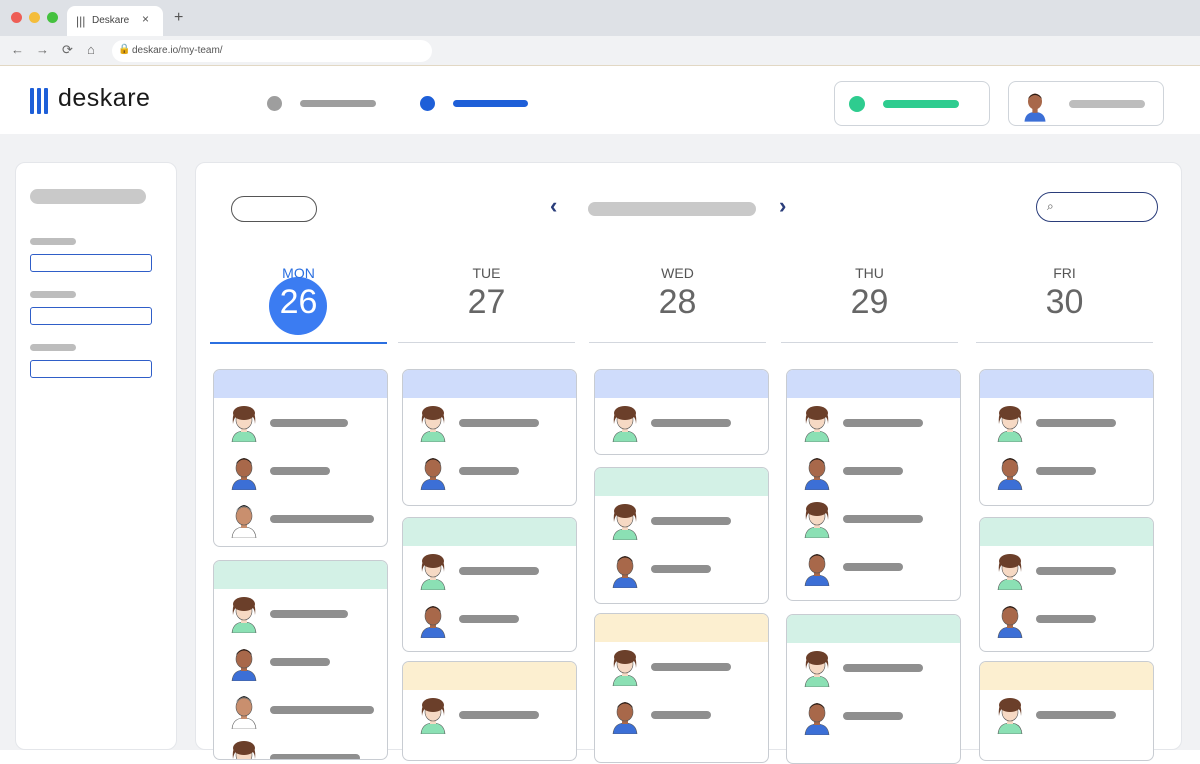  What do you see at coordinates (81, 21) in the screenshot?
I see `tab-favicon-icon: |||` at bounding box center [81, 21].